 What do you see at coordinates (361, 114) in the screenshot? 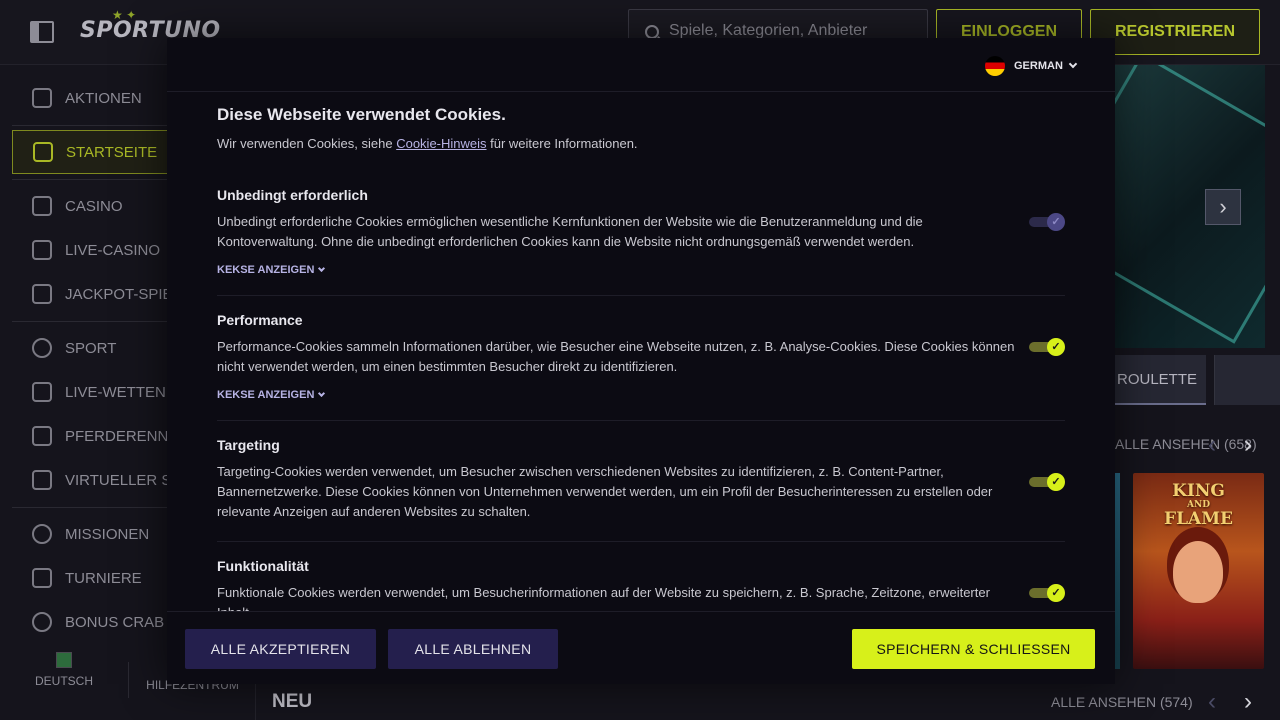
I see `modal-title: Diese Webseite verwendet Cookies.` at bounding box center [361, 114].